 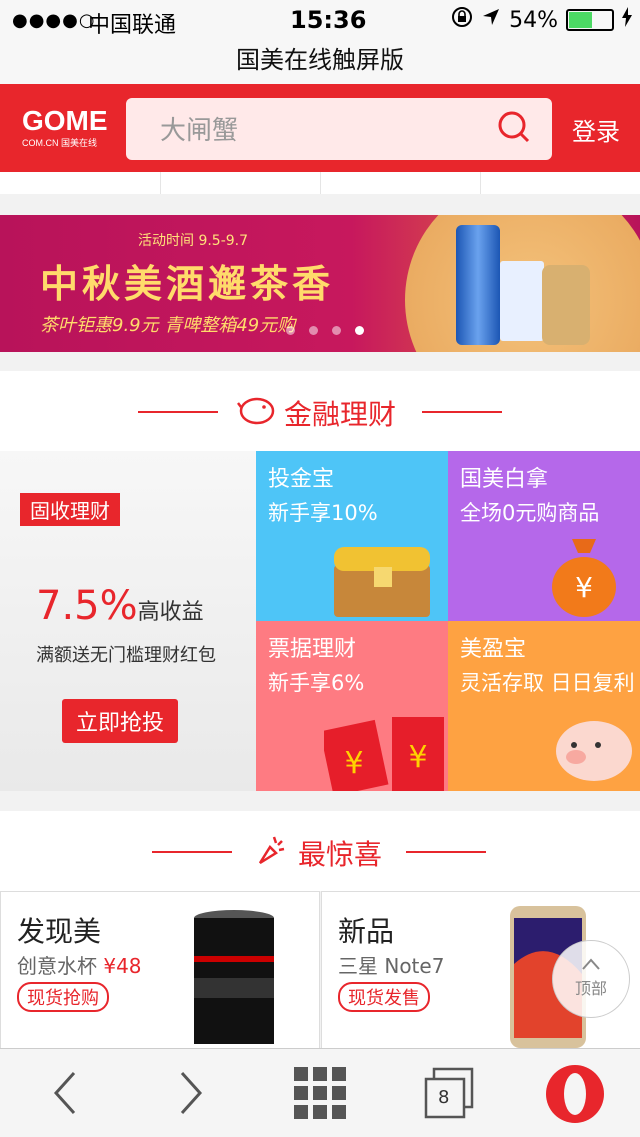 I want to click on piggy-bank-icon, so click(x=256, y=412).